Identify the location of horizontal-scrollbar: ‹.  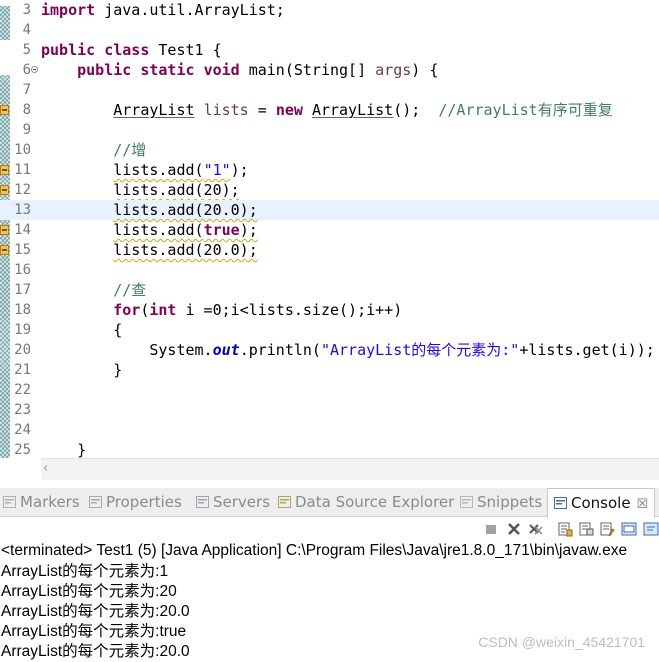
(350, 469).